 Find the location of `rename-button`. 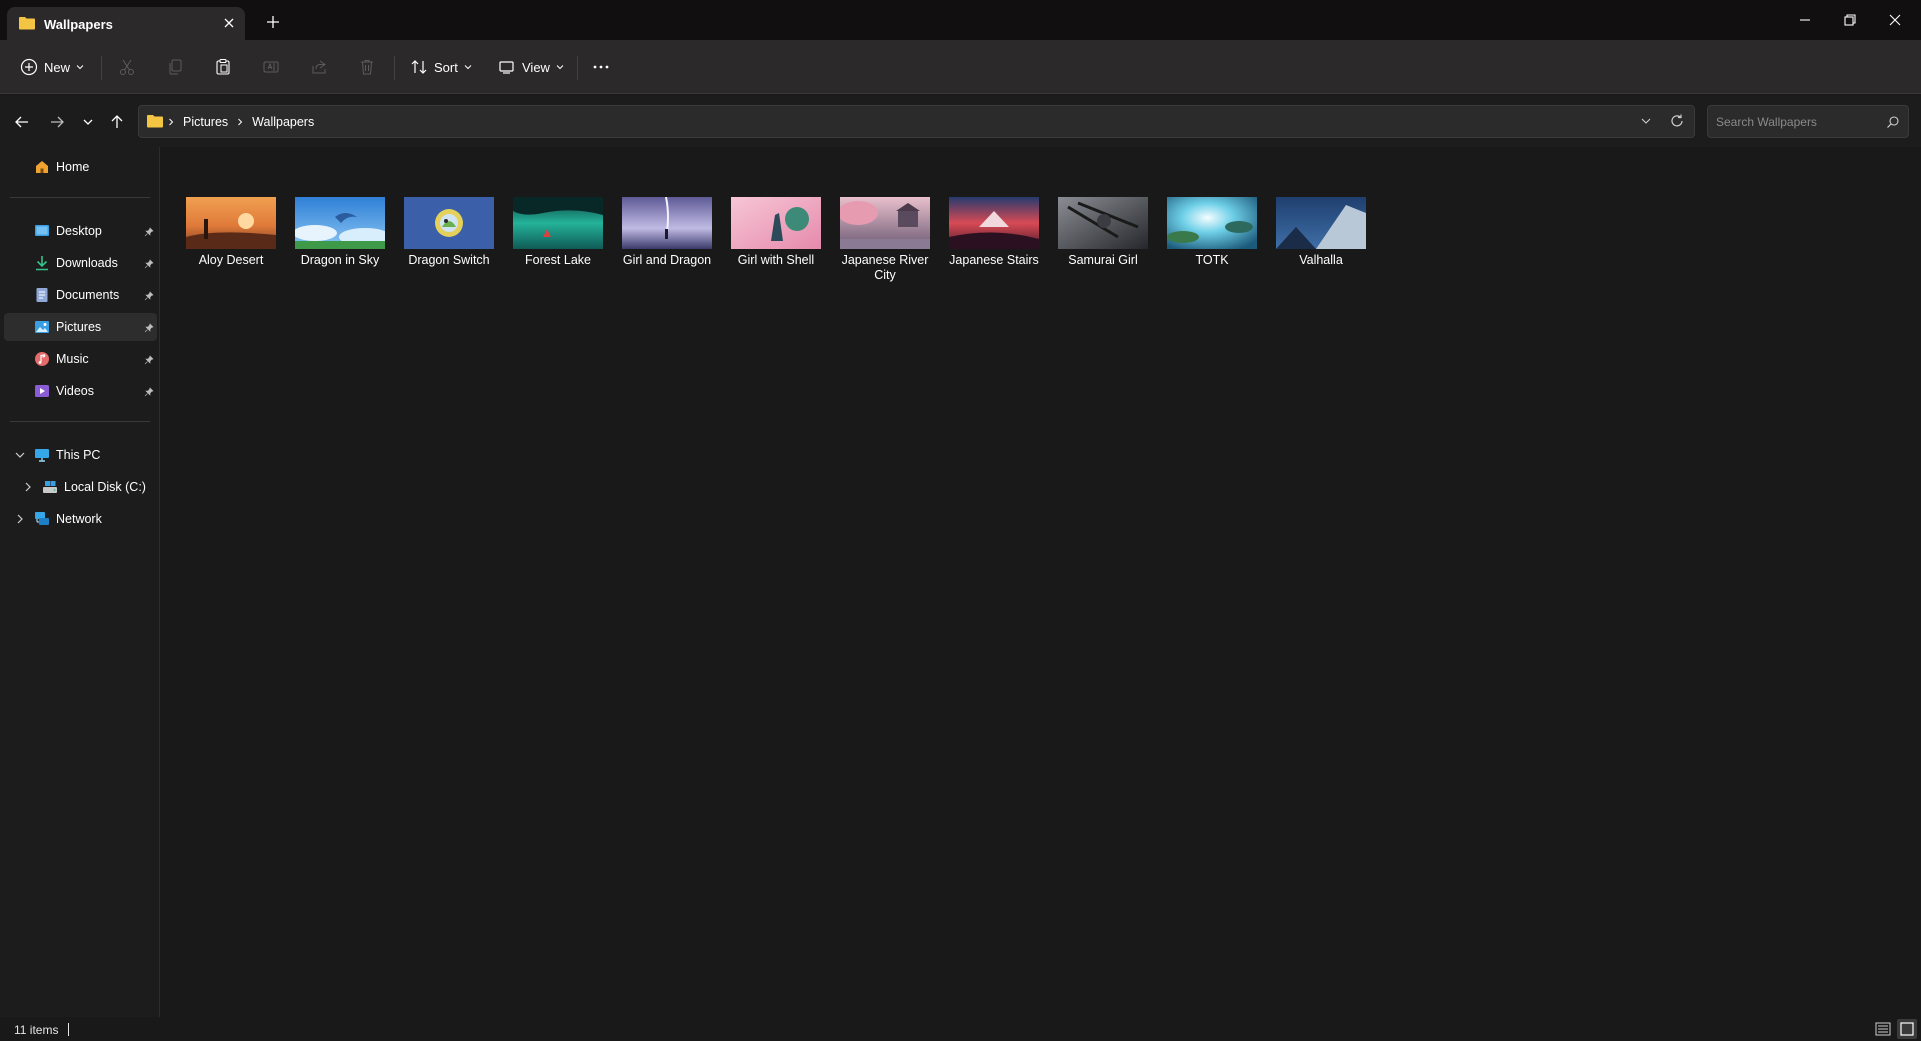

rename-button is located at coordinates (271, 67).